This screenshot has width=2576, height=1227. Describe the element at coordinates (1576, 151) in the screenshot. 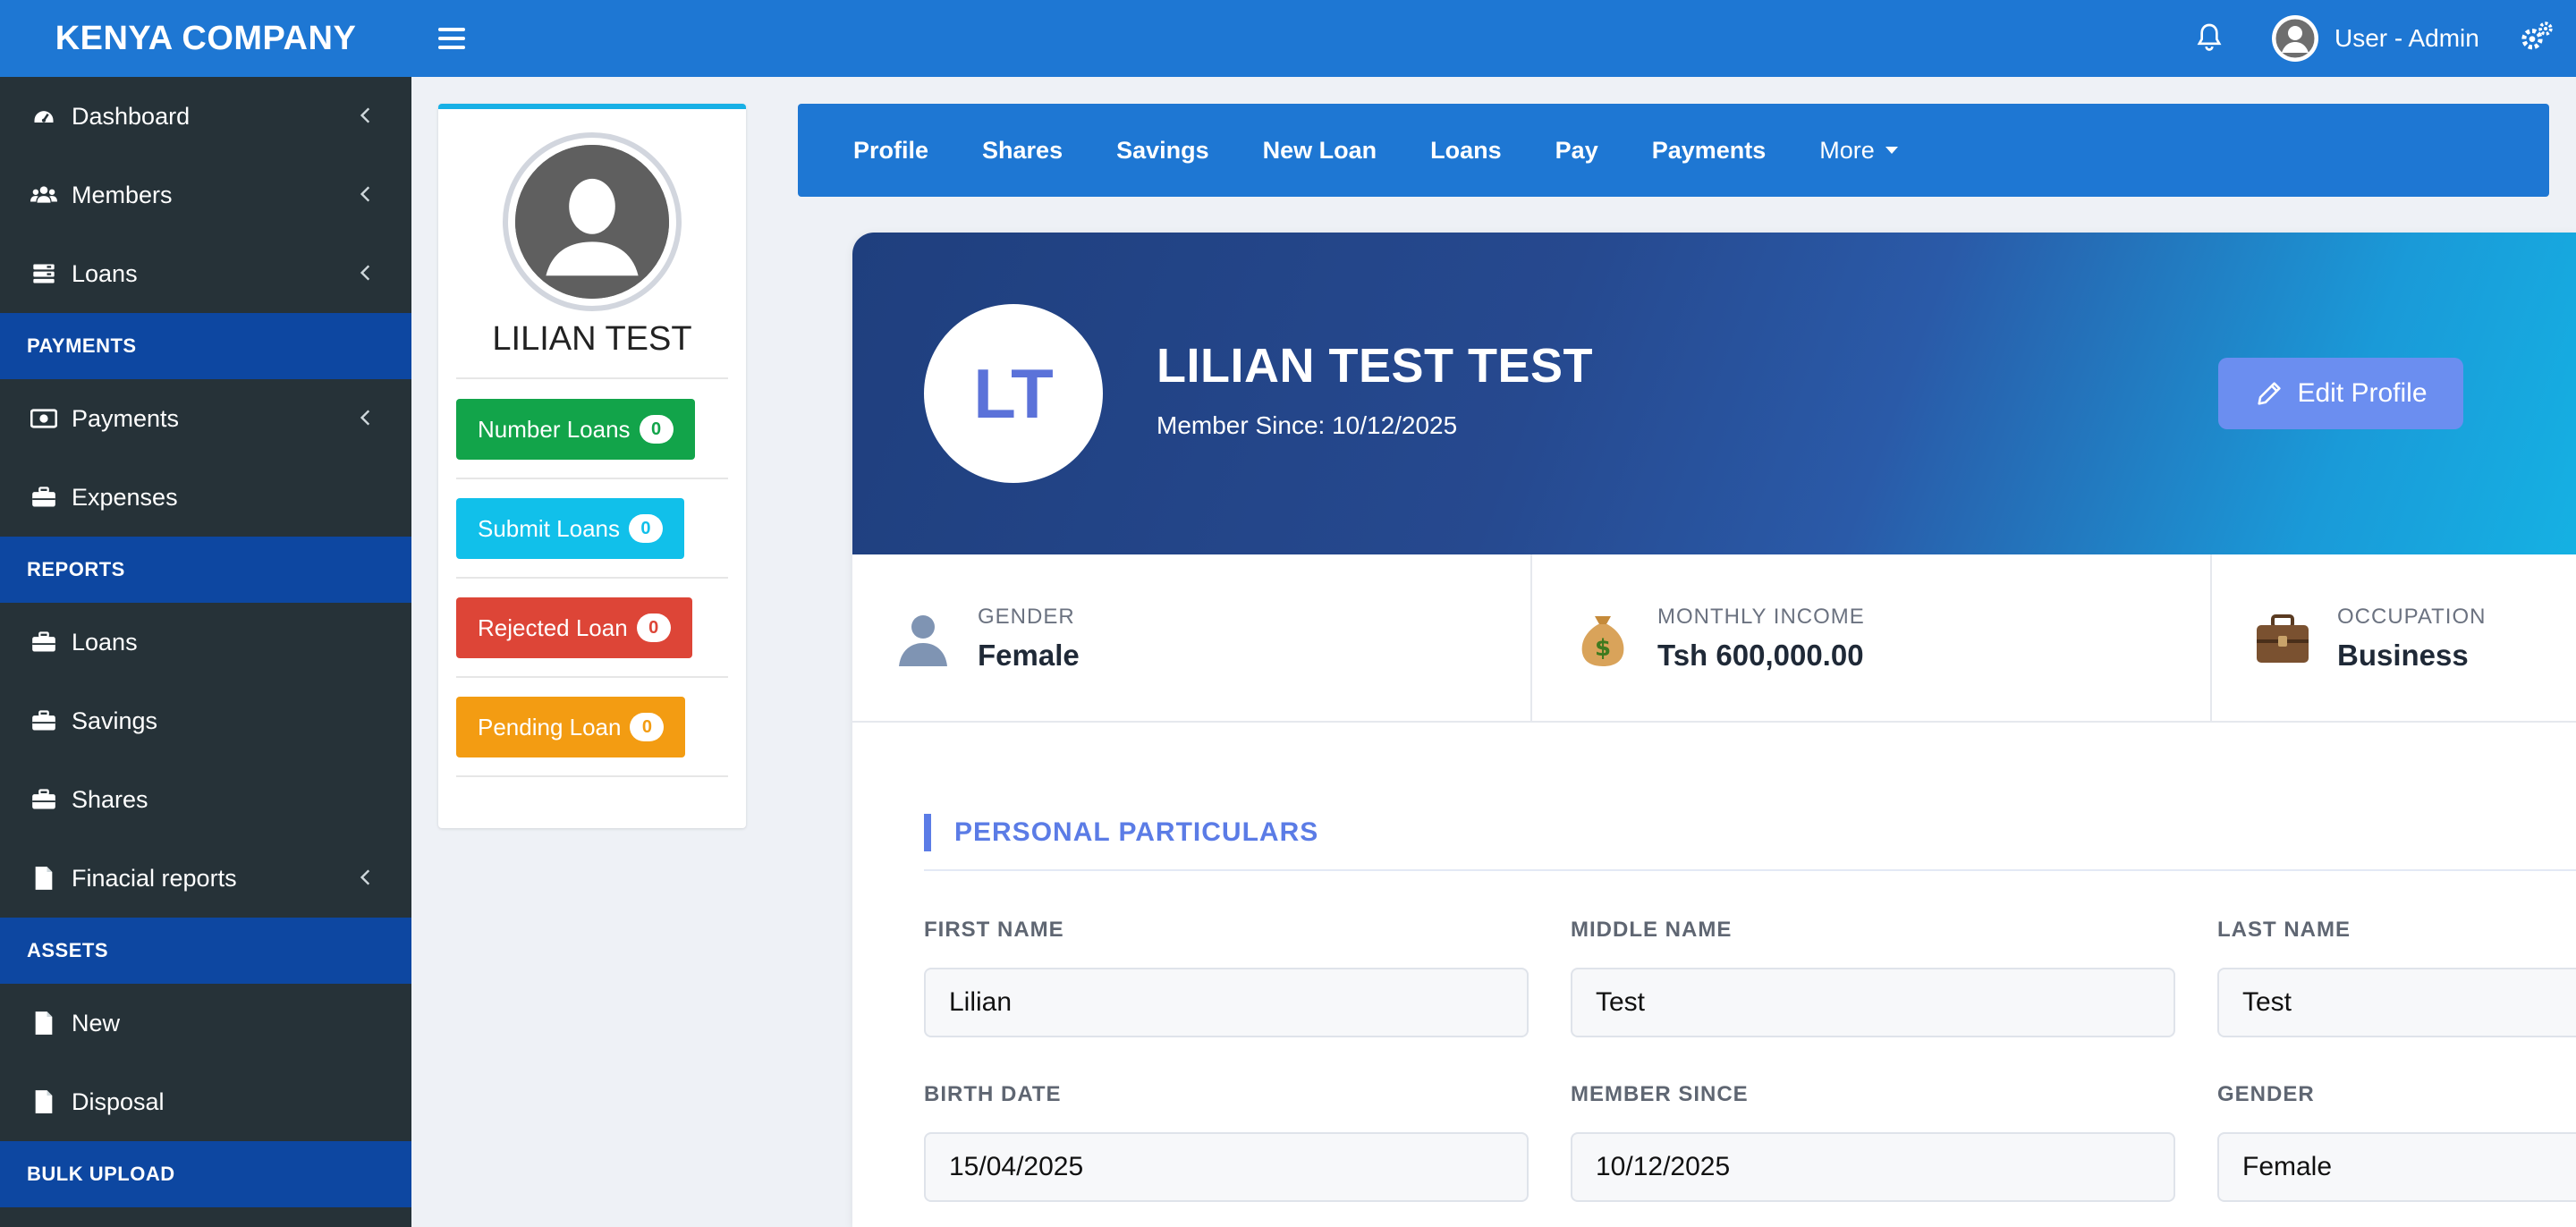

I see `tab-pay: Pay` at that location.